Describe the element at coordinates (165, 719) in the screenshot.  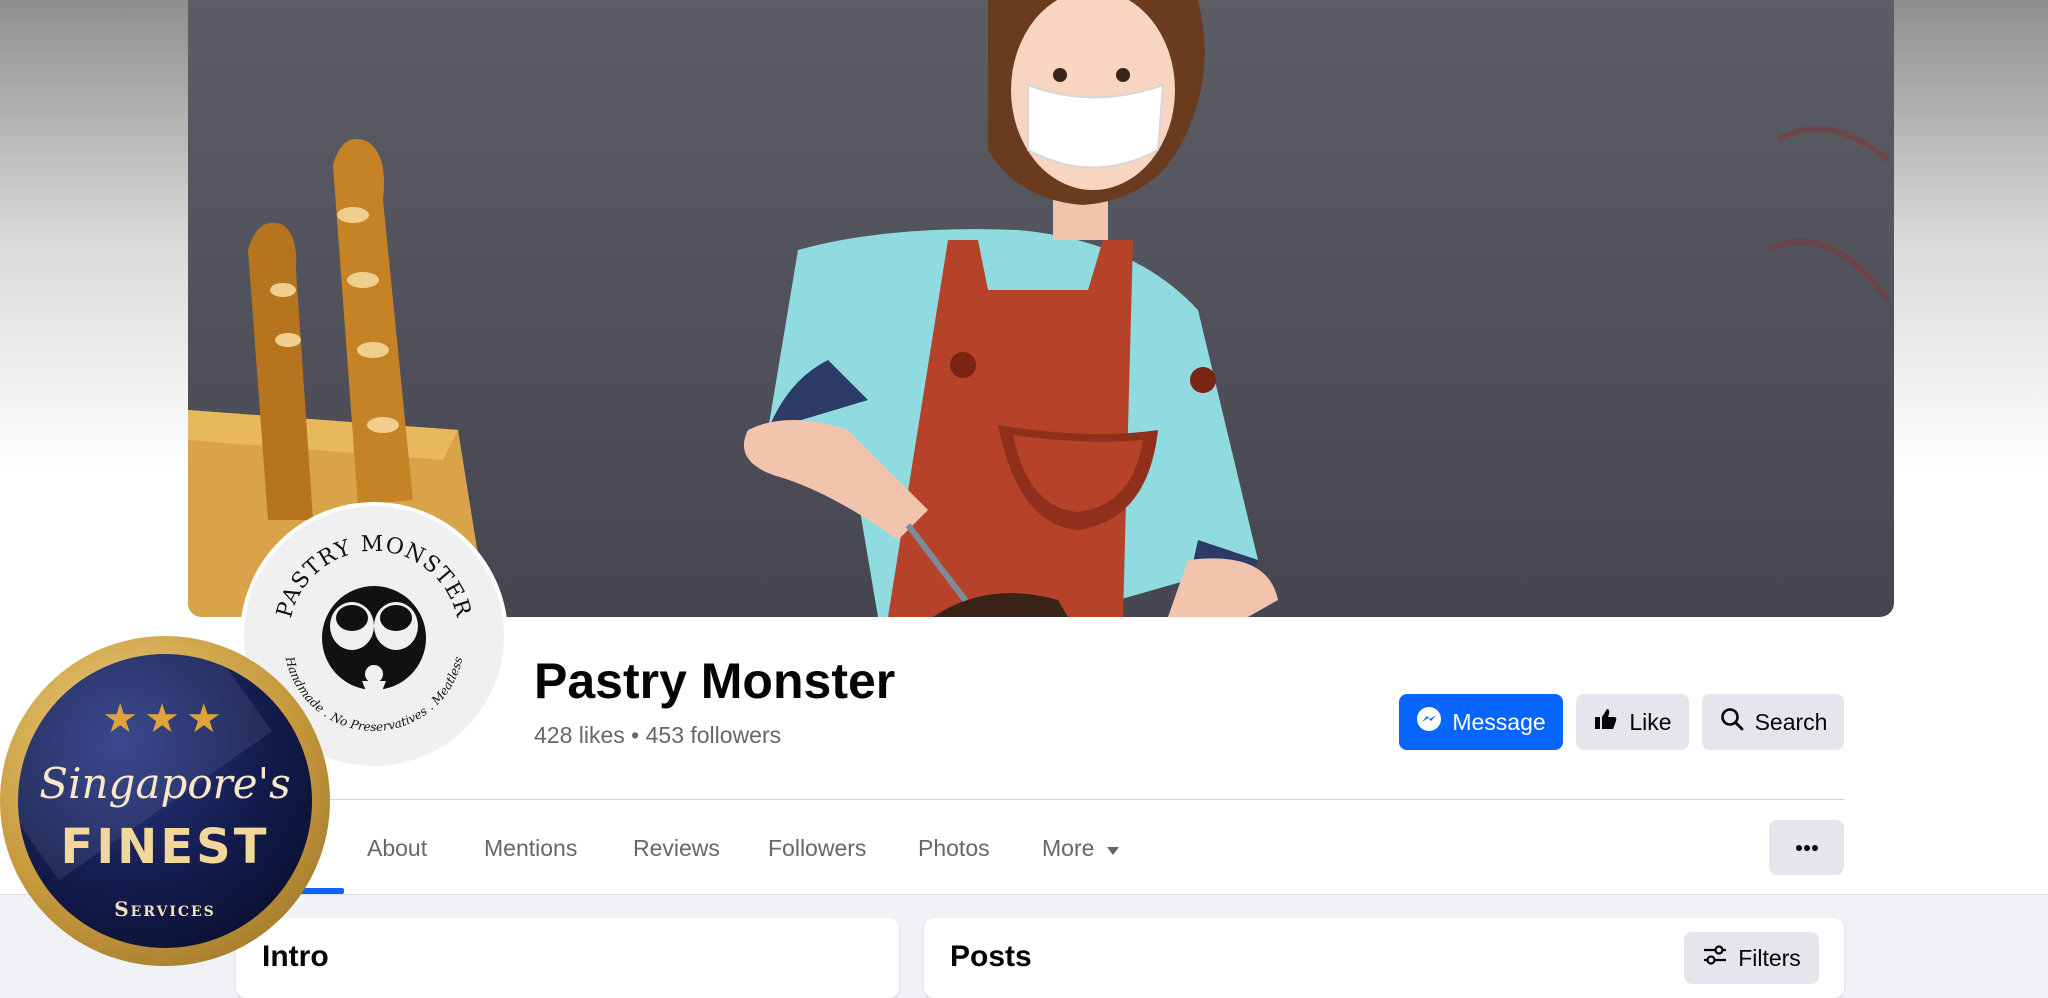
I see `badge-stars: ★★★` at that location.